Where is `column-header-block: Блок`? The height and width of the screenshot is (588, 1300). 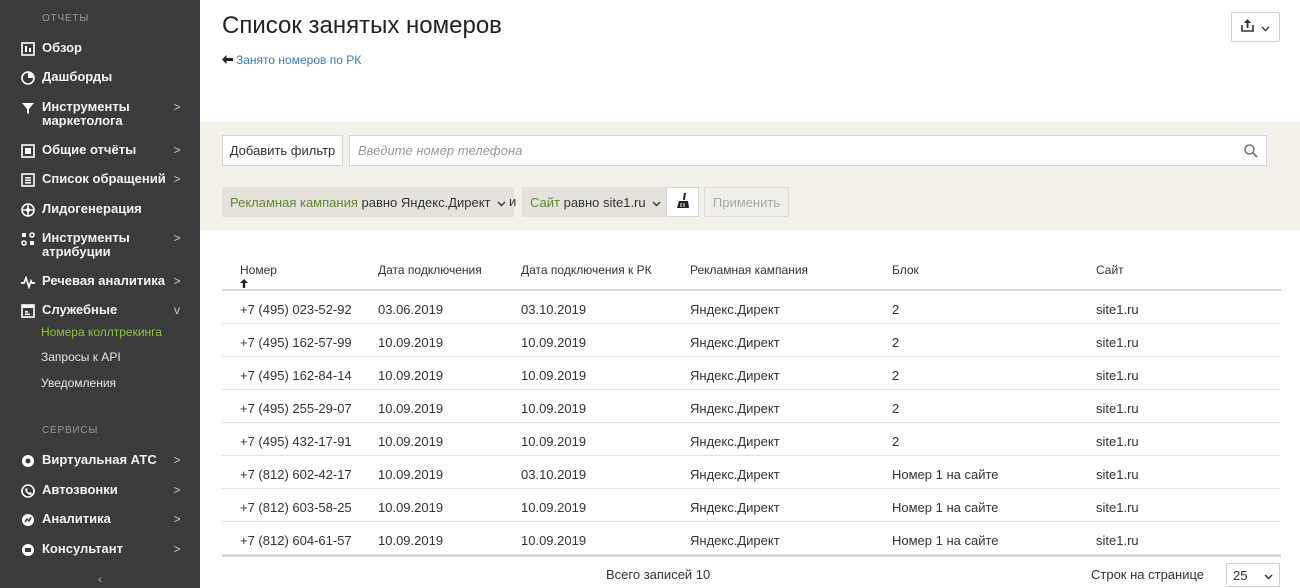 column-header-block: Блок is located at coordinates (905, 270).